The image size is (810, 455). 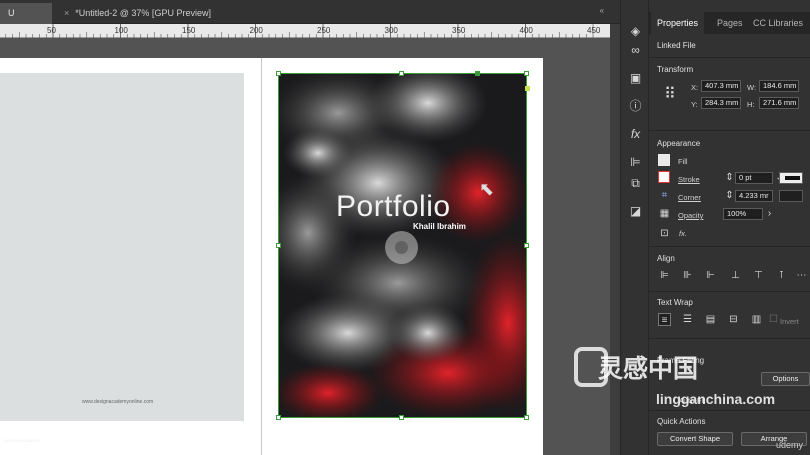 I want to click on tab-pages: Pages, so click(x=730, y=23).